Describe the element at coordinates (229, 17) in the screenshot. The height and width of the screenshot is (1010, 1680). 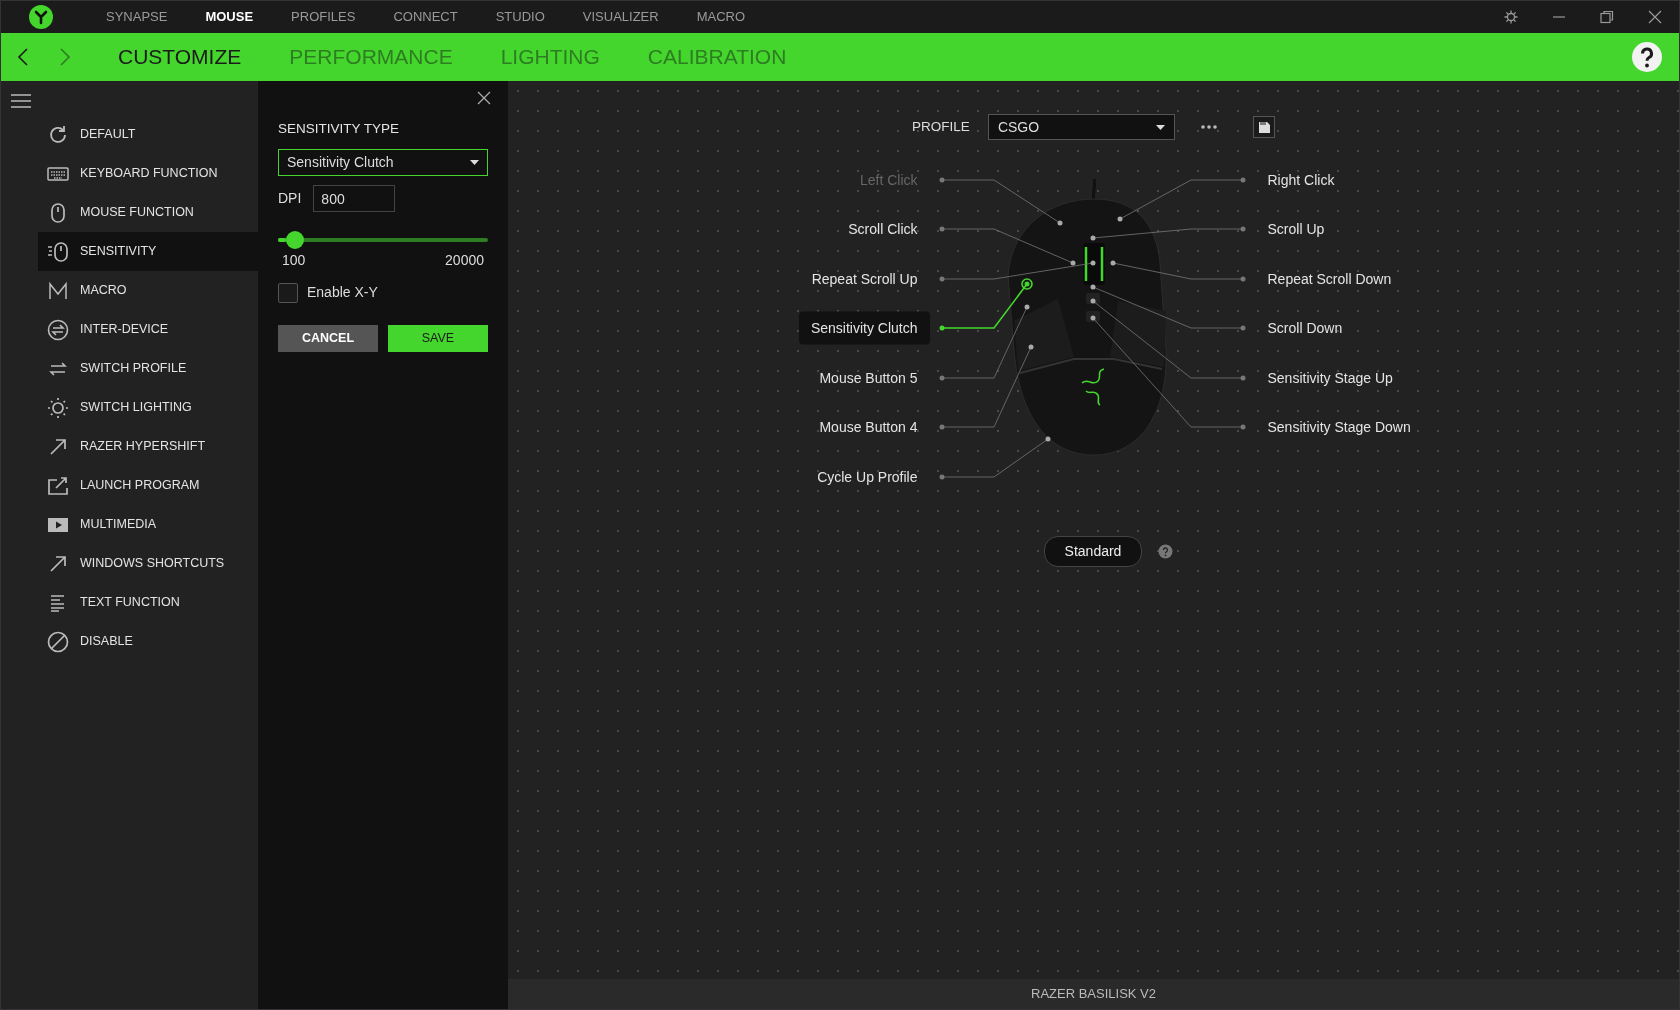
I see `nav-tab: MOUSE` at that location.